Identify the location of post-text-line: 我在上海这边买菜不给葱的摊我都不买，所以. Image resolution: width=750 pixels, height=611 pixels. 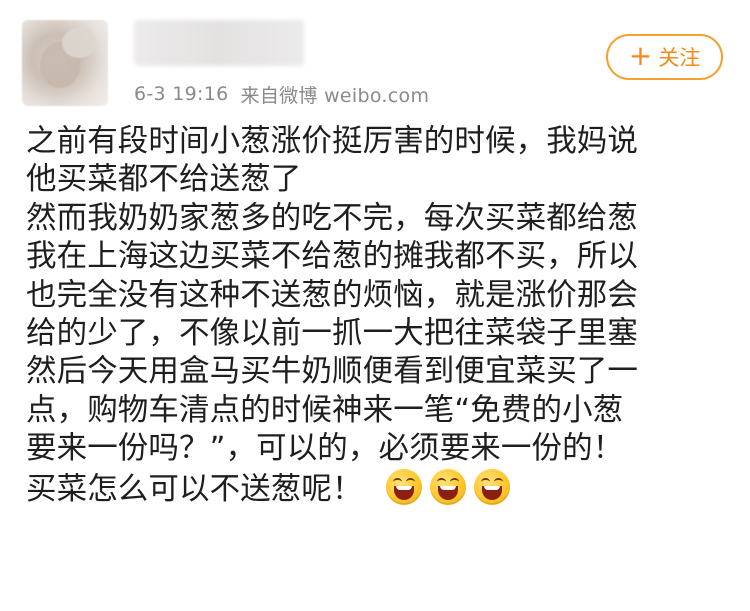
(332, 257).